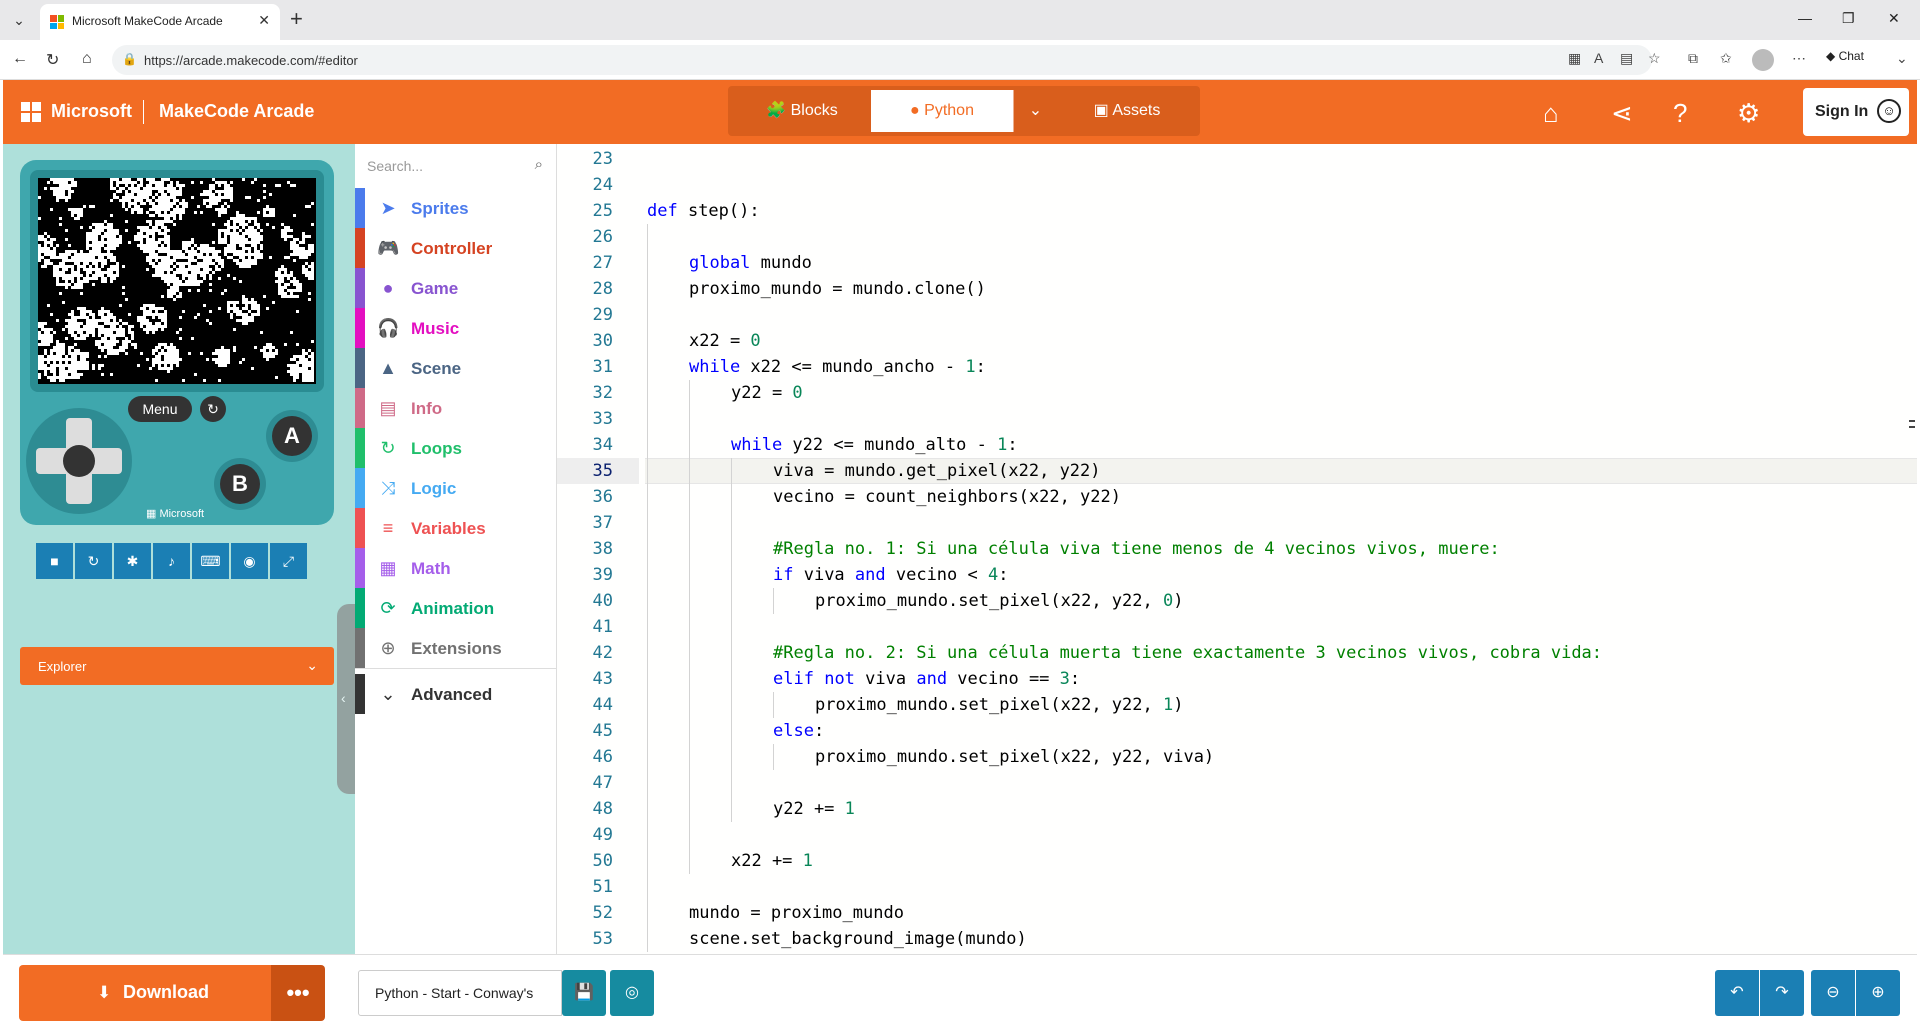  Describe the element at coordinates (456, 408) in the screenshot. I see `category-info: ▤ Info` at that location.